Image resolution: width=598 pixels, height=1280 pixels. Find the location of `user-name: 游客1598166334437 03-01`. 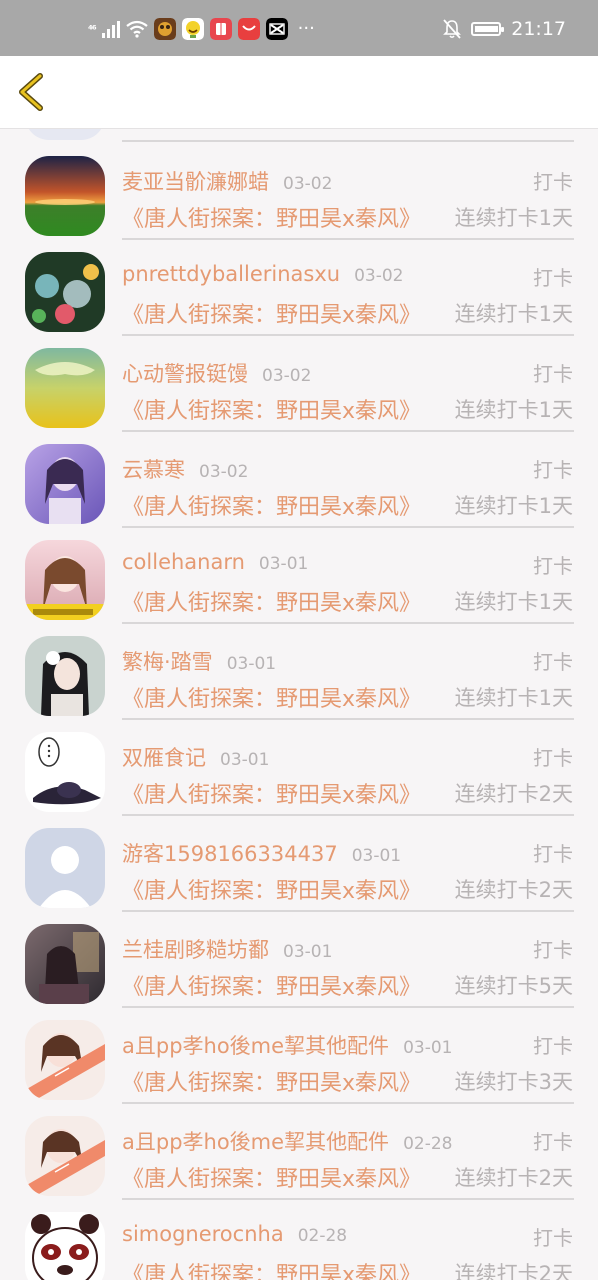

user-name: 游客1598166334437 03-01 is located at coordinates (261, 853).